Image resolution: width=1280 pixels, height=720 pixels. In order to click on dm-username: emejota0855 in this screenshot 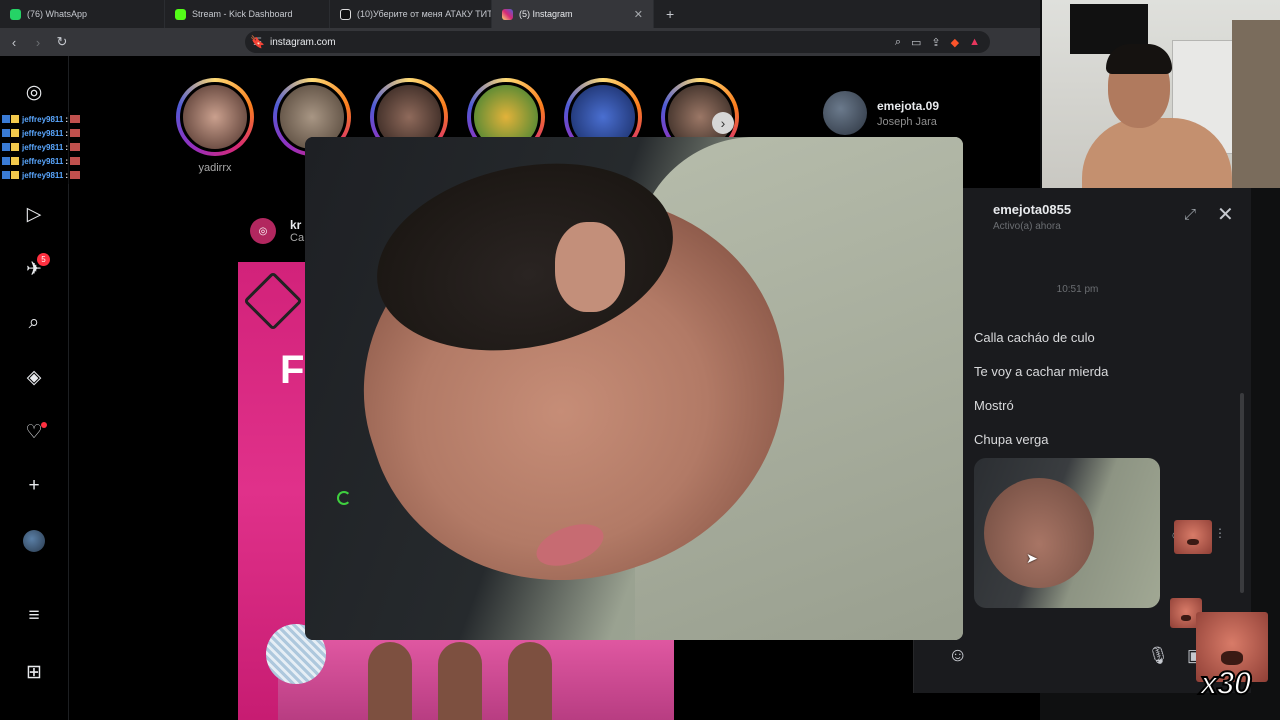, I will do `click(1032, 209)`.